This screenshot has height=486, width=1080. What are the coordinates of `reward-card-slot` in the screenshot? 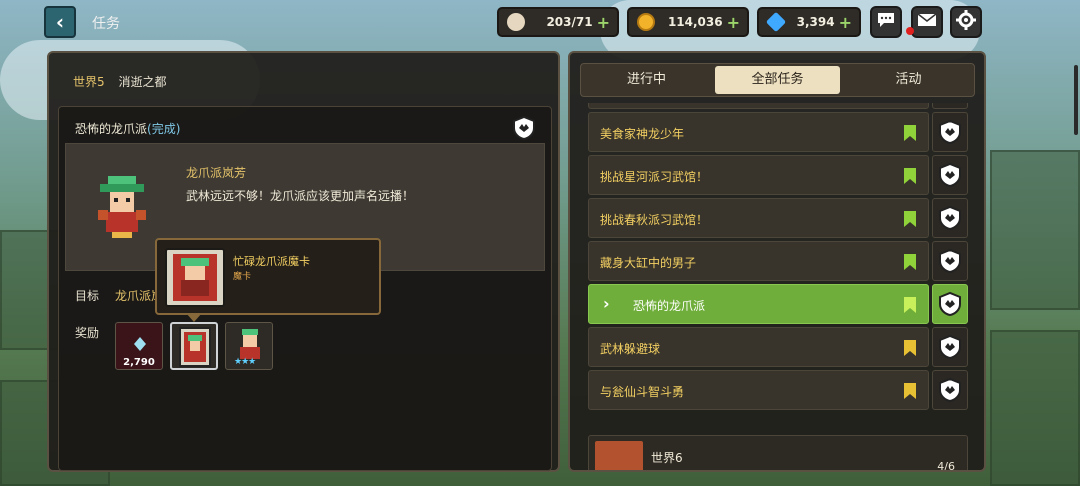 It's located at (194, 346).